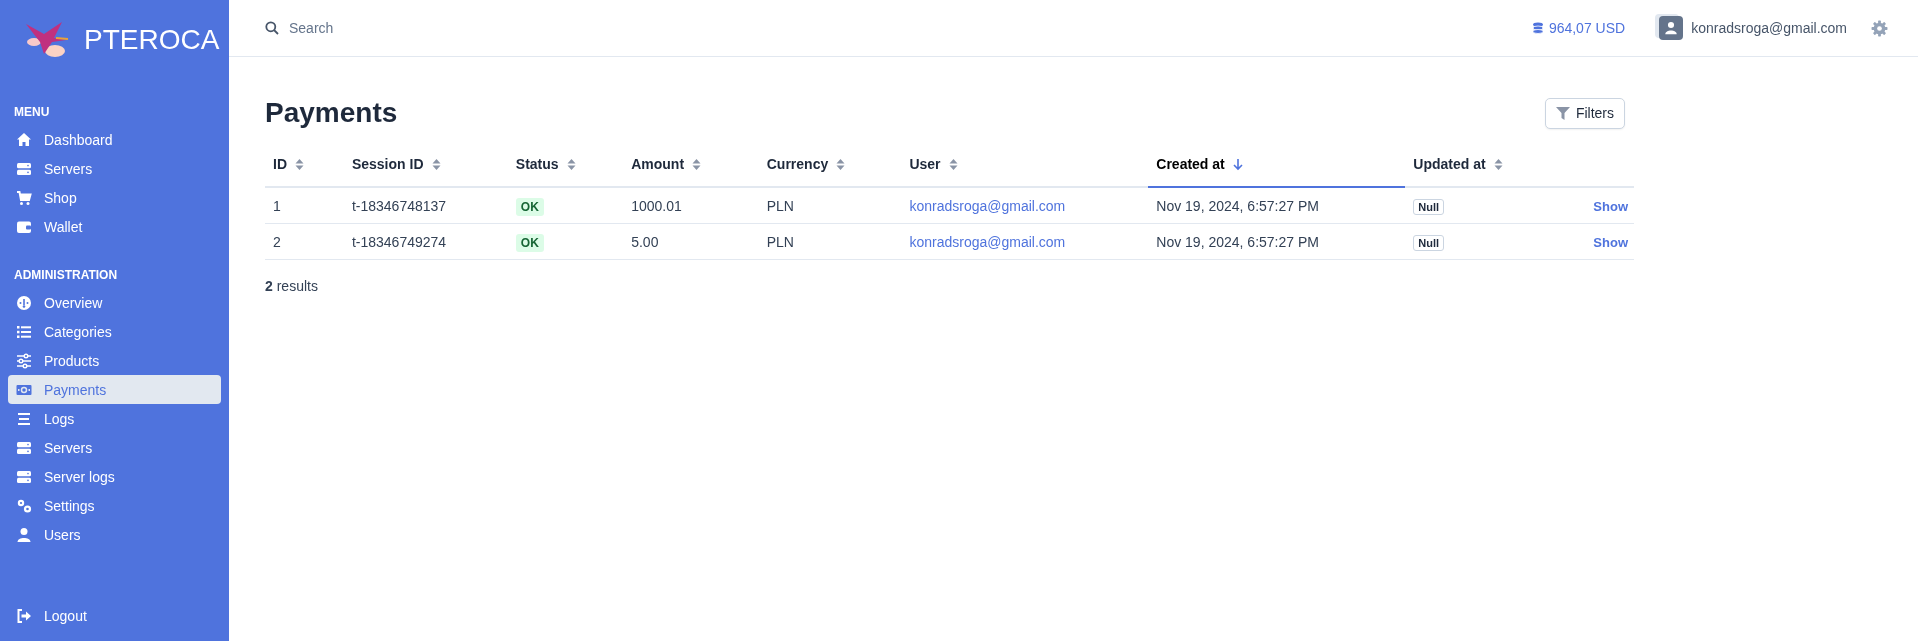 The image size is (1918, 641). I want to click on column-header: Amount, so click(691, 164).